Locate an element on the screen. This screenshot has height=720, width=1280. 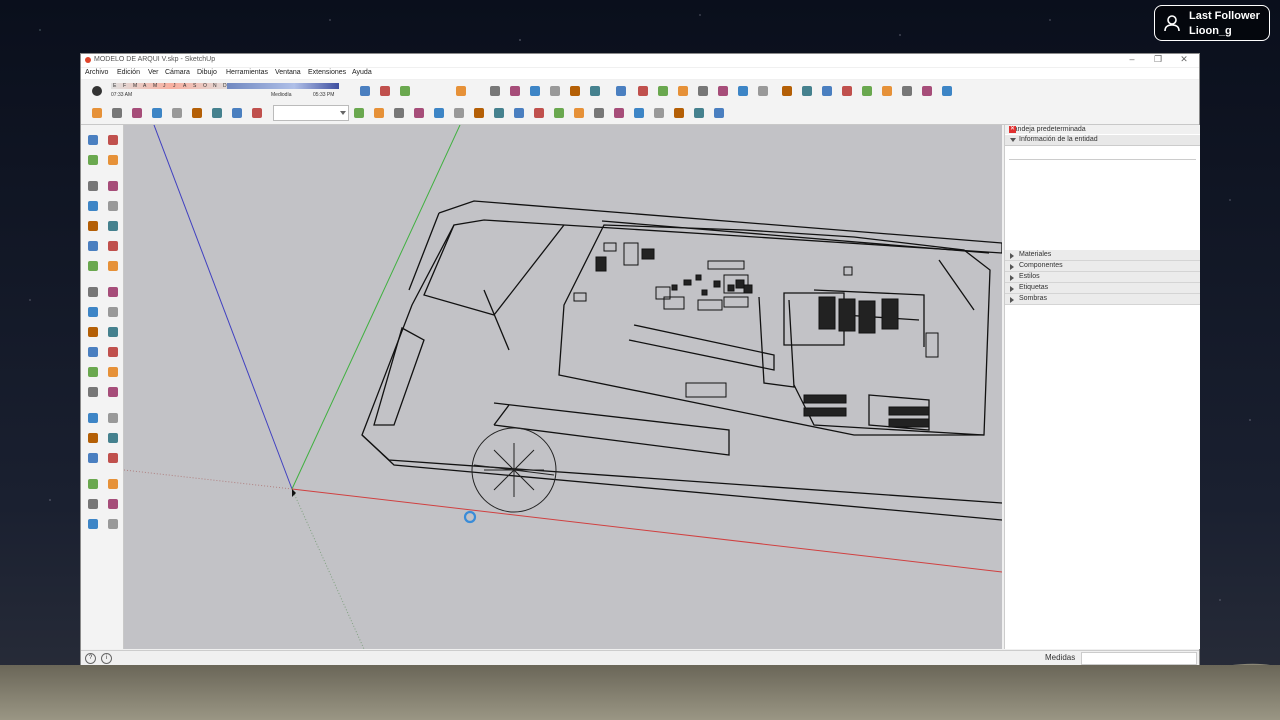
zoom-window-icon is located at coordinates (176, 112).